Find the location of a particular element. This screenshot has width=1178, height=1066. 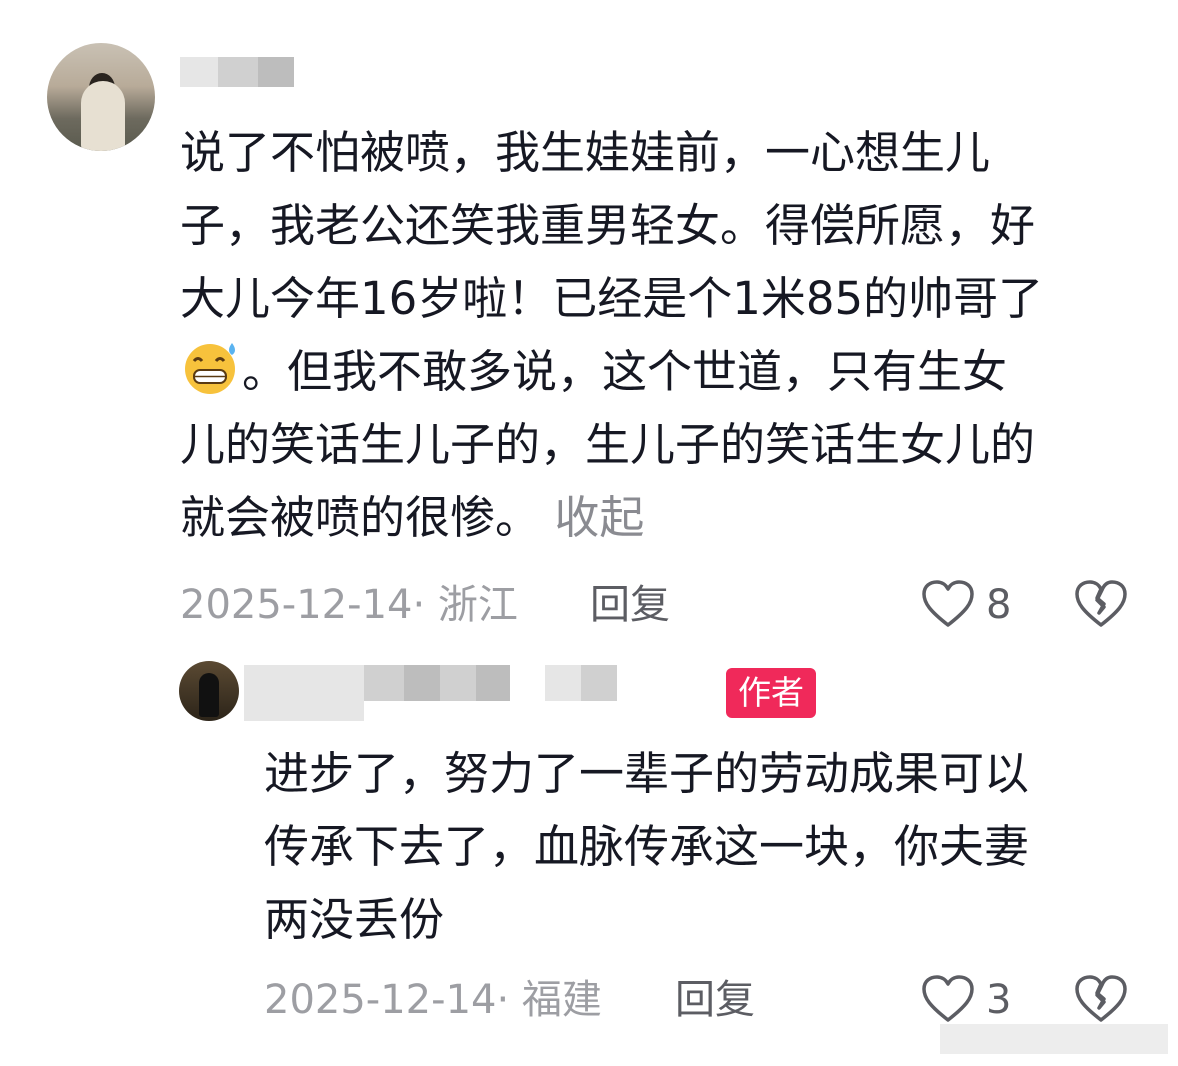

grinning-sweat-emoji-icon is located at coordinates (211, 377).